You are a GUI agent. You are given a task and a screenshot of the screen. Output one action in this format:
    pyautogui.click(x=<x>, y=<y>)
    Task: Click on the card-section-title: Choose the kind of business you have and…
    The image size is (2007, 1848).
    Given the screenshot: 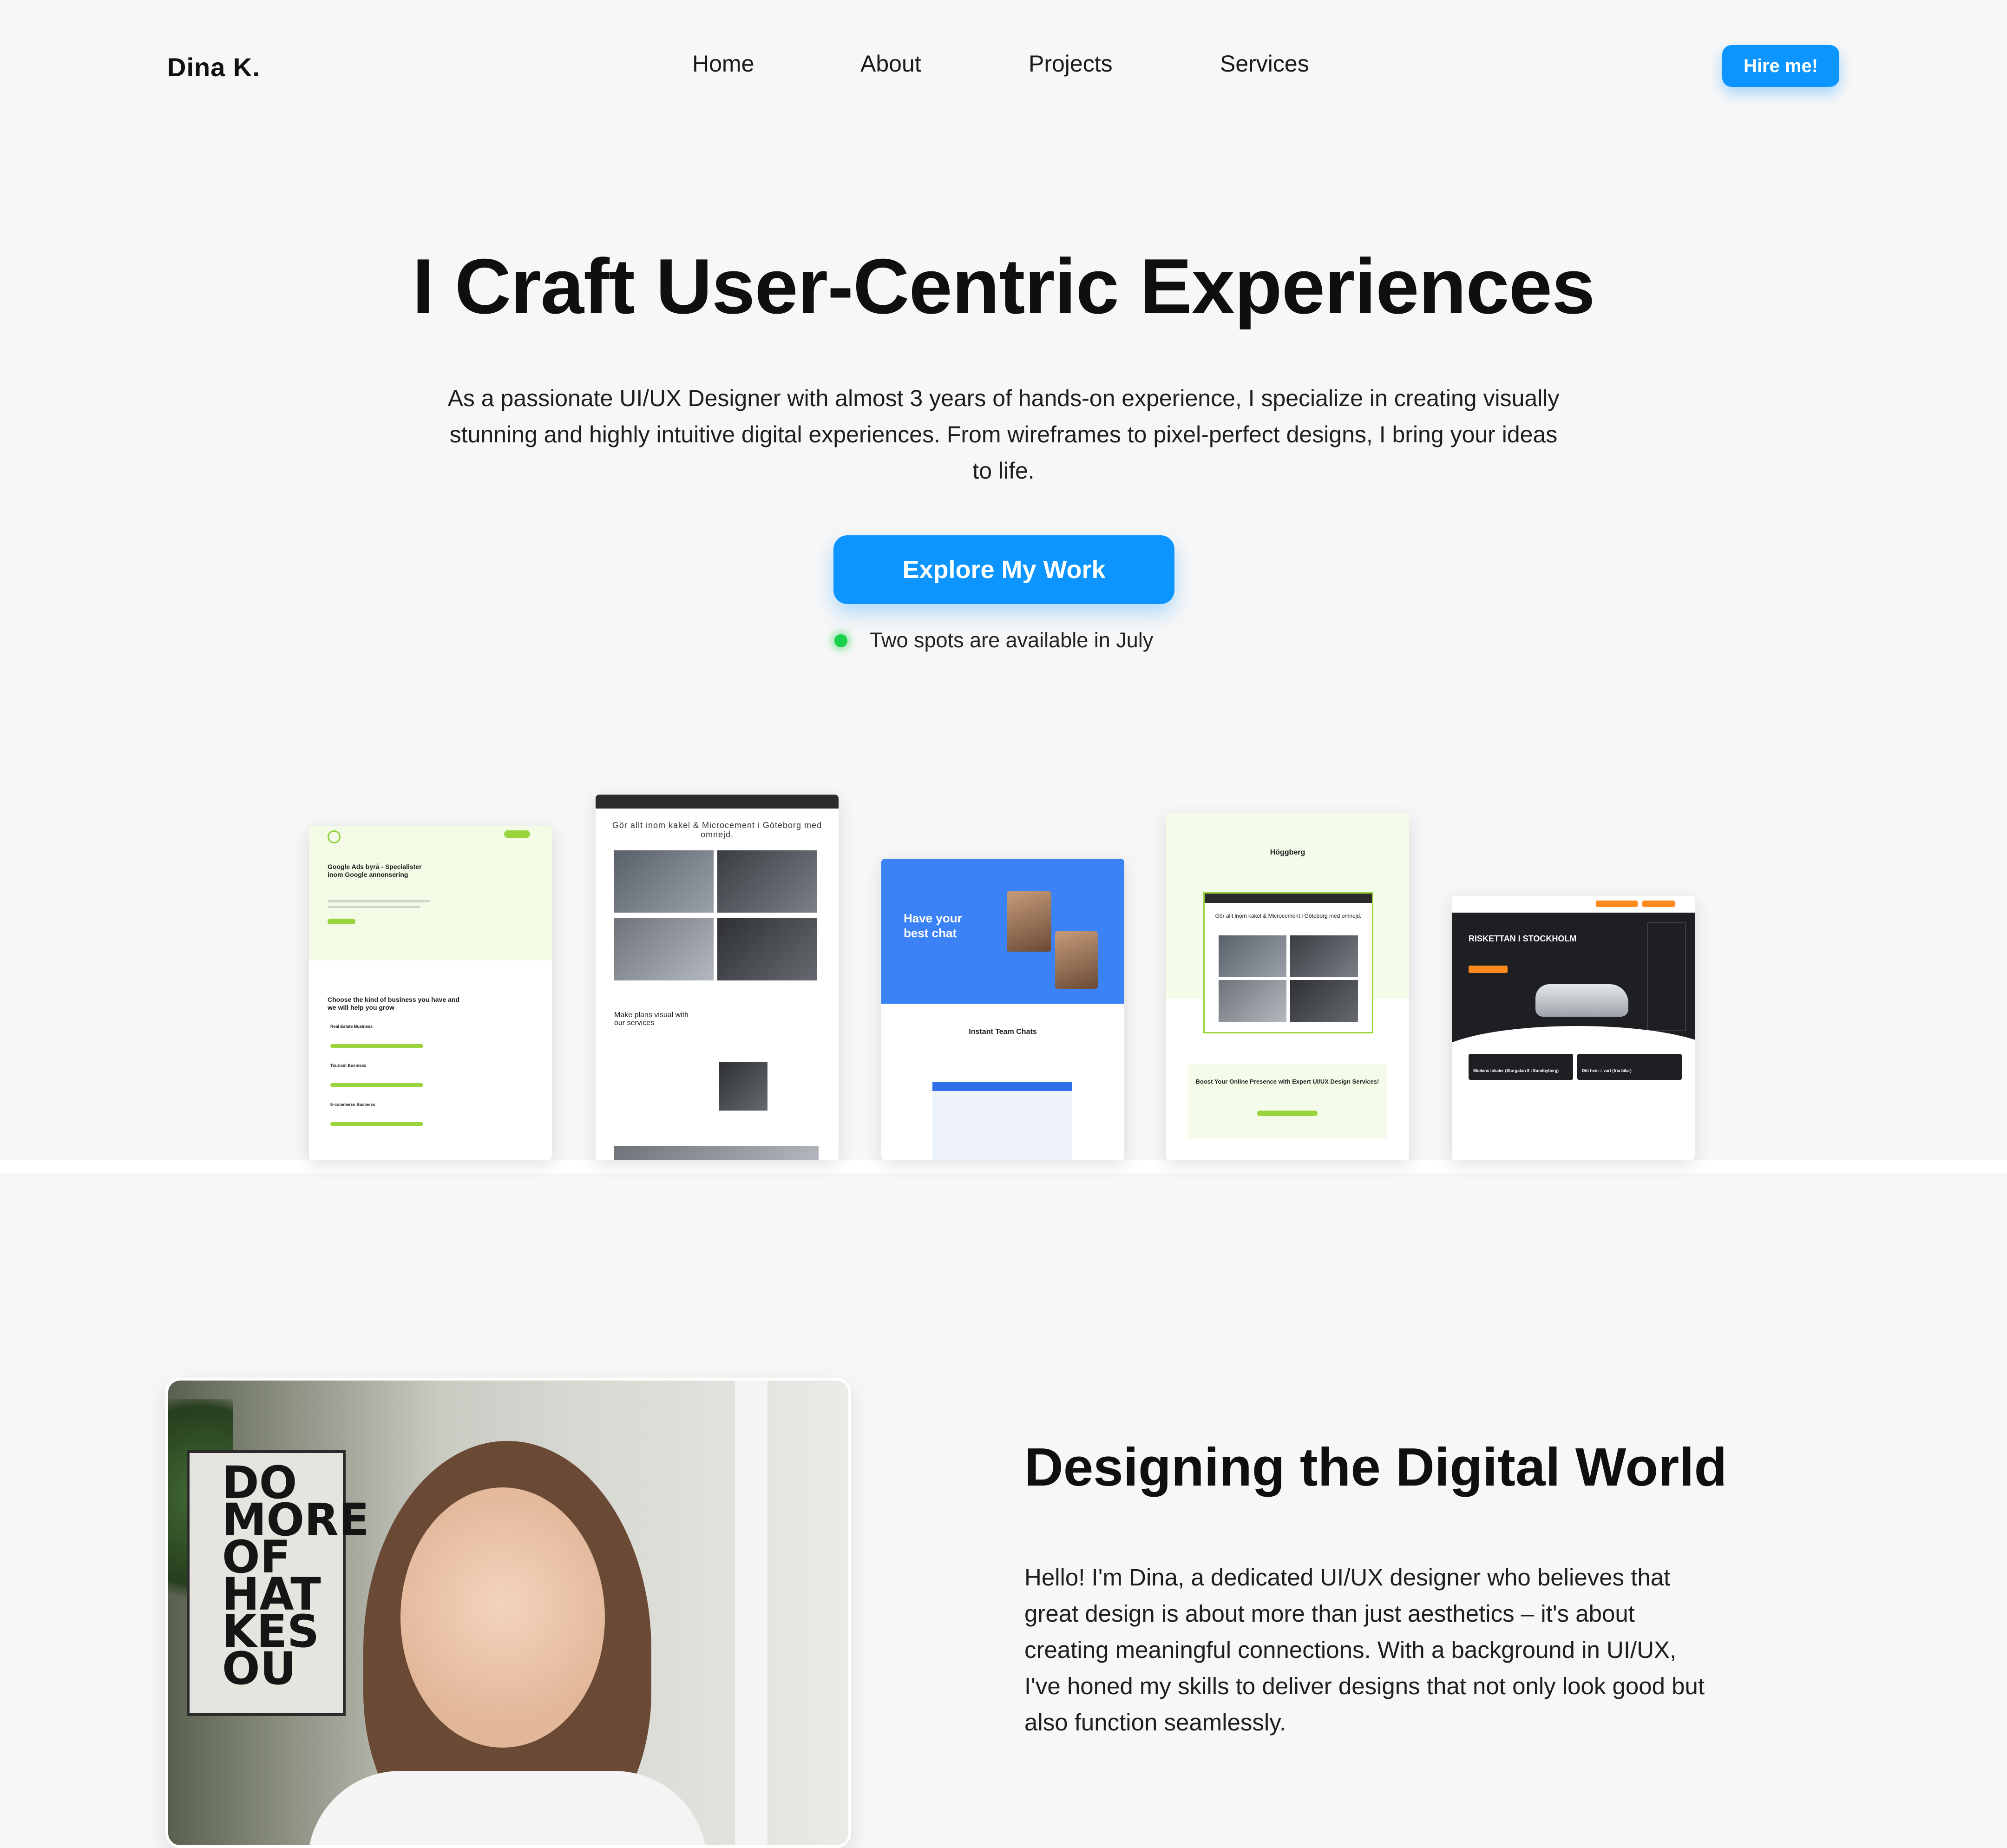 What is the action you would take?
    pyautogui.click(x=393, y=1003)
    